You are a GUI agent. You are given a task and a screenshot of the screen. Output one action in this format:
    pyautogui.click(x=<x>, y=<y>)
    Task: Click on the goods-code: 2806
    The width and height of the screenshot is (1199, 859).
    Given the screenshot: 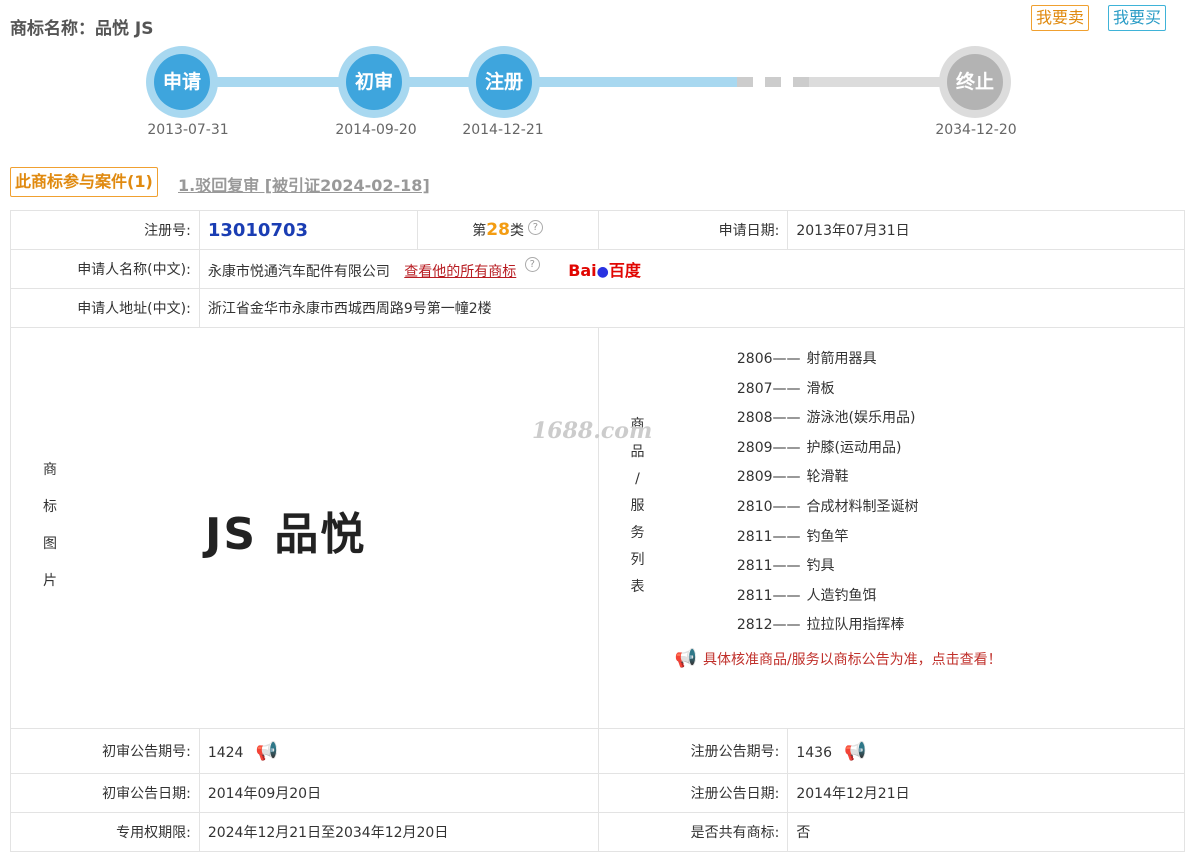 What is the action you would take?
    pyautogui.click(x=754, y=359)
    